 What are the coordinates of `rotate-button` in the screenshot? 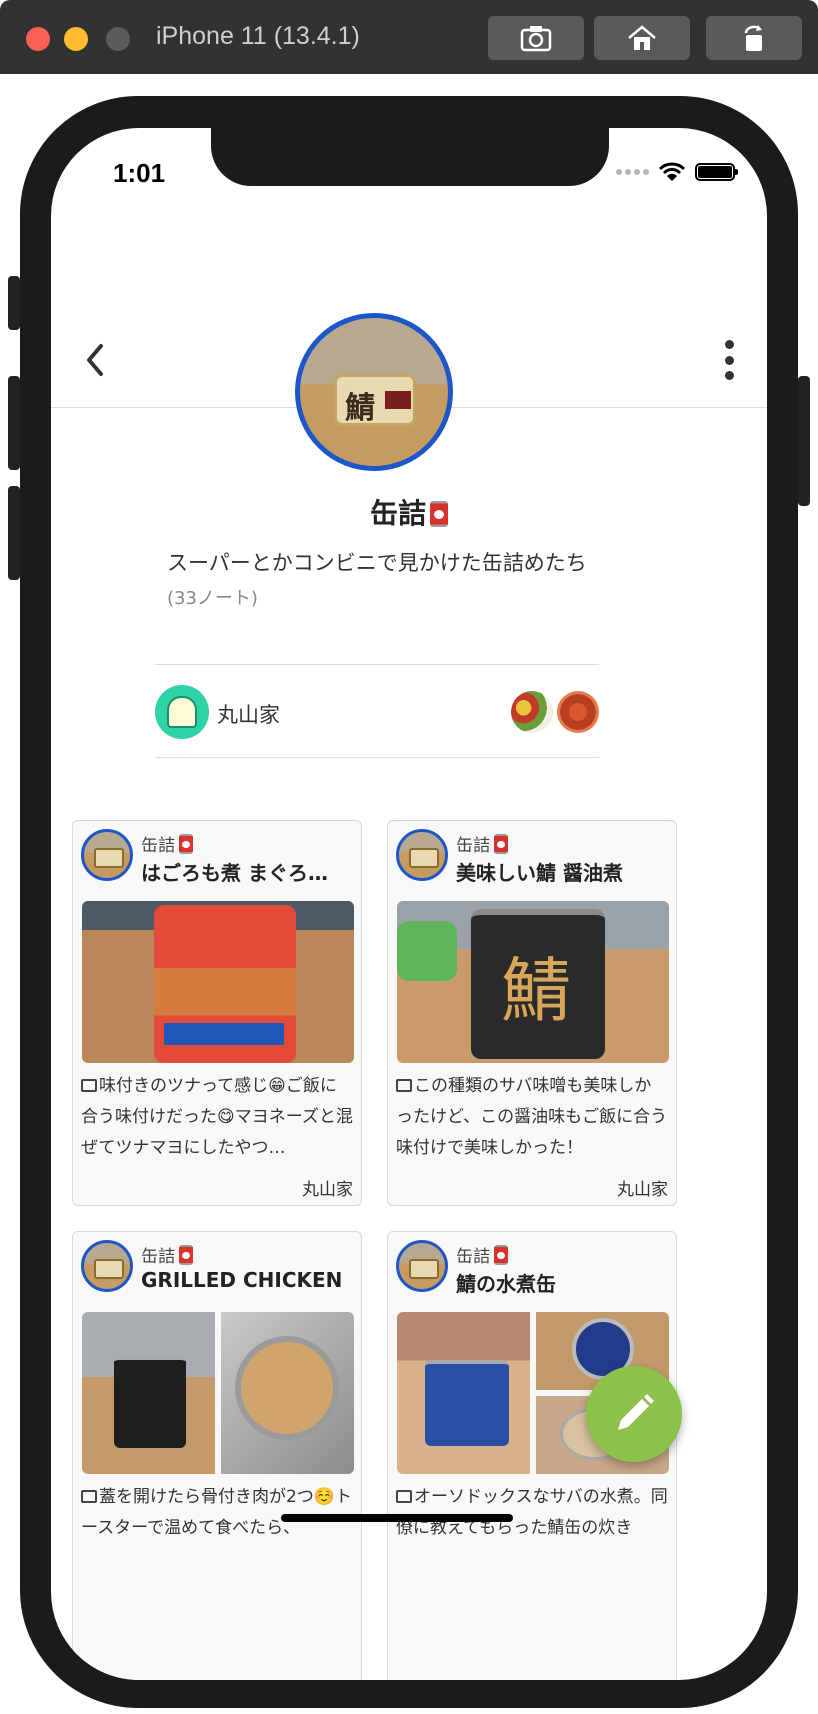 It's located at (754, 38).